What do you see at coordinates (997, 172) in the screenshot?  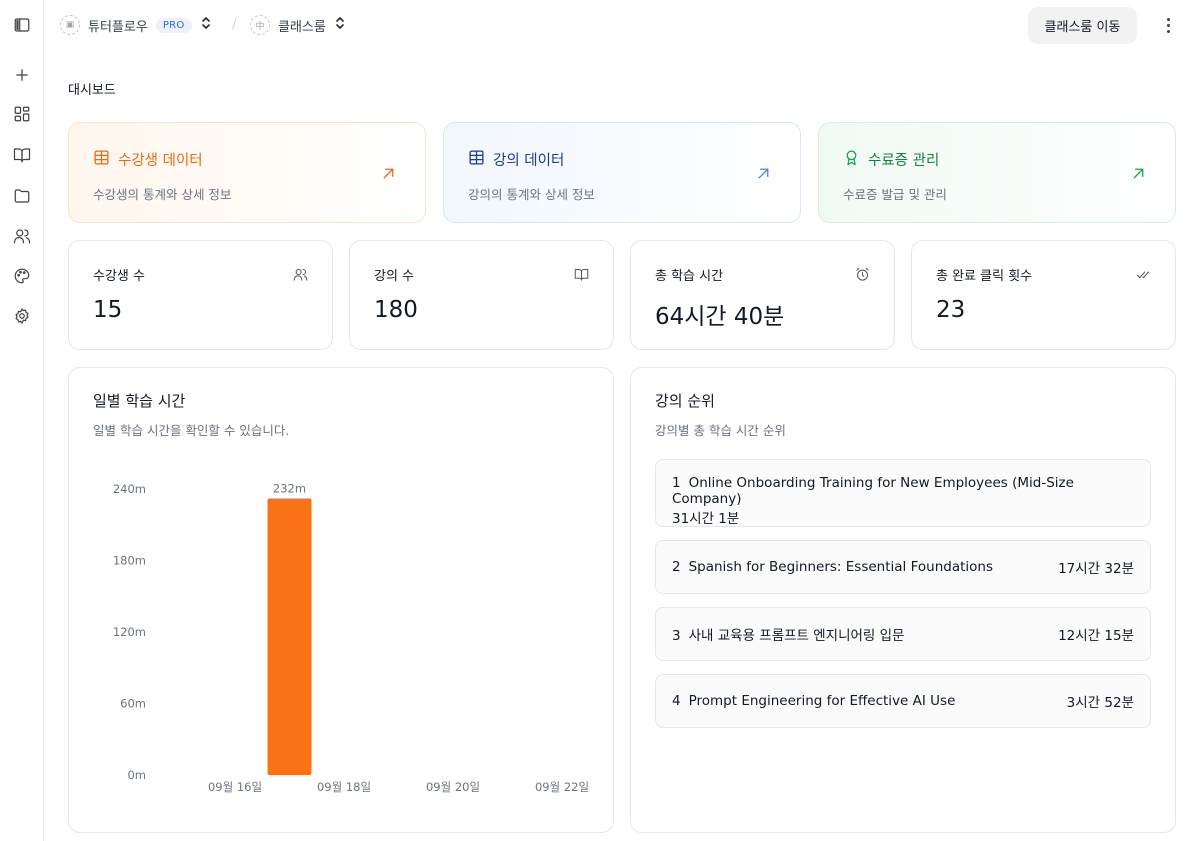 I see `certificate-card: 수료증 관리 수료증 발급 및 관리` at bounding box center [997, 172].